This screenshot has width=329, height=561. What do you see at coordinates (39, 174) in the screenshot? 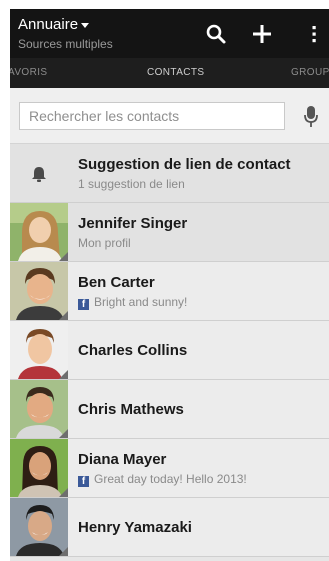
I see `bell-icon` at bounding box center [39, 174].